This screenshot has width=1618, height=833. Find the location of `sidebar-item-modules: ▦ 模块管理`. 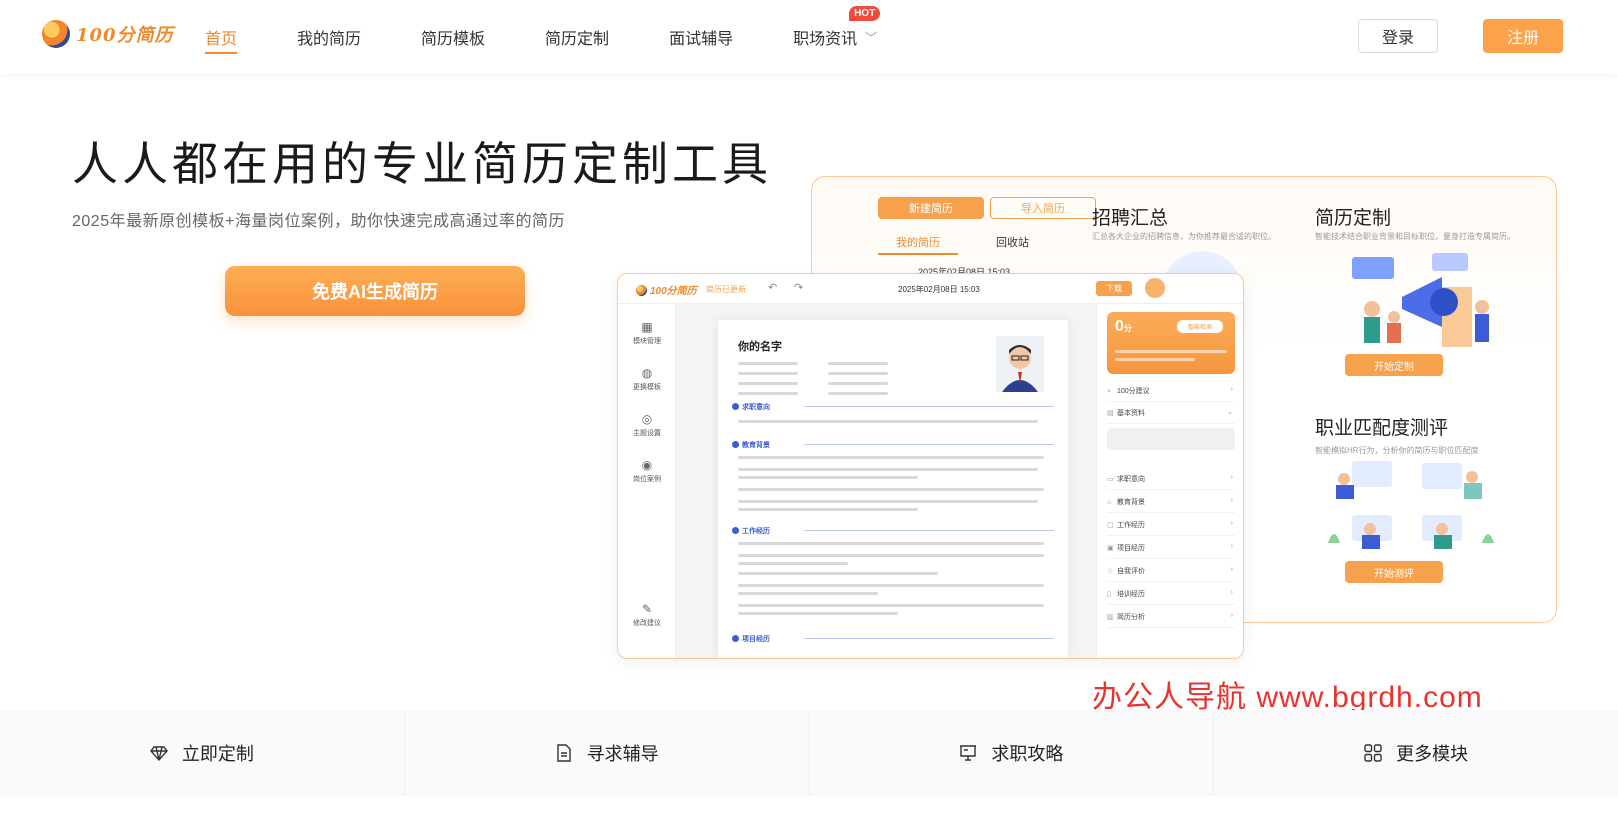

sidebar-item-modules: ▦ 模块管理 is located at coordinates (647, 333).